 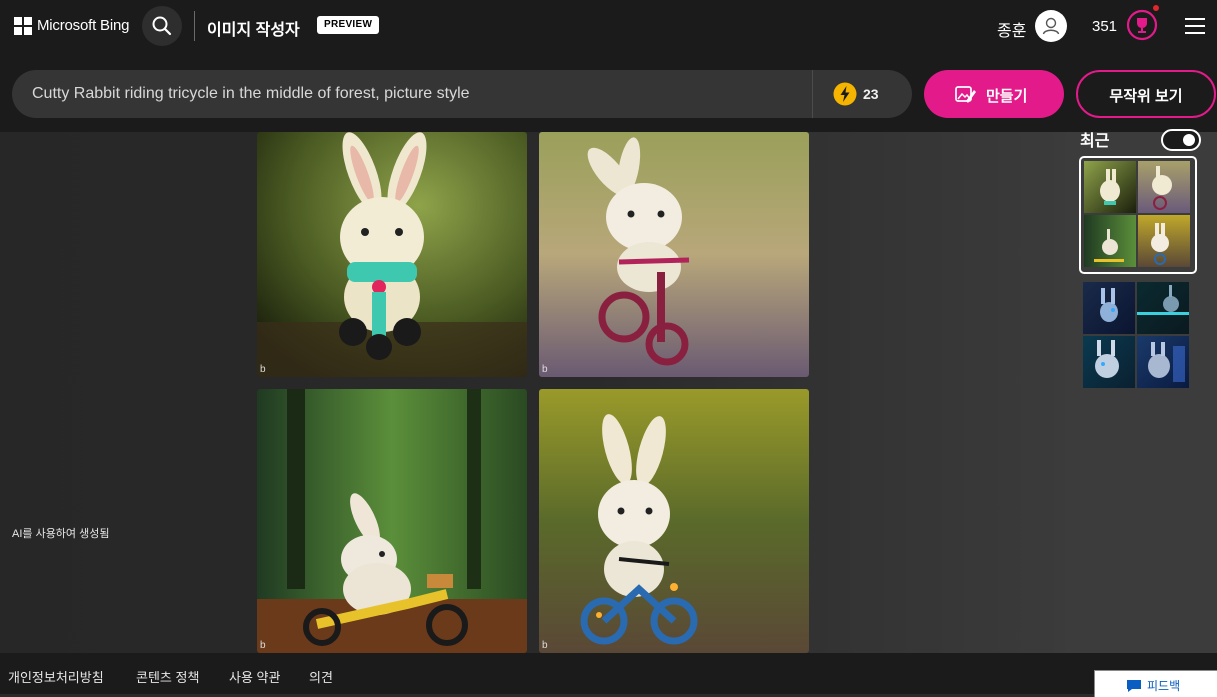 I want to click on footer: 개인정보처리방침 콘텐츠 정책 사용 약관 의견 피드백, so click(x=608, y=675).